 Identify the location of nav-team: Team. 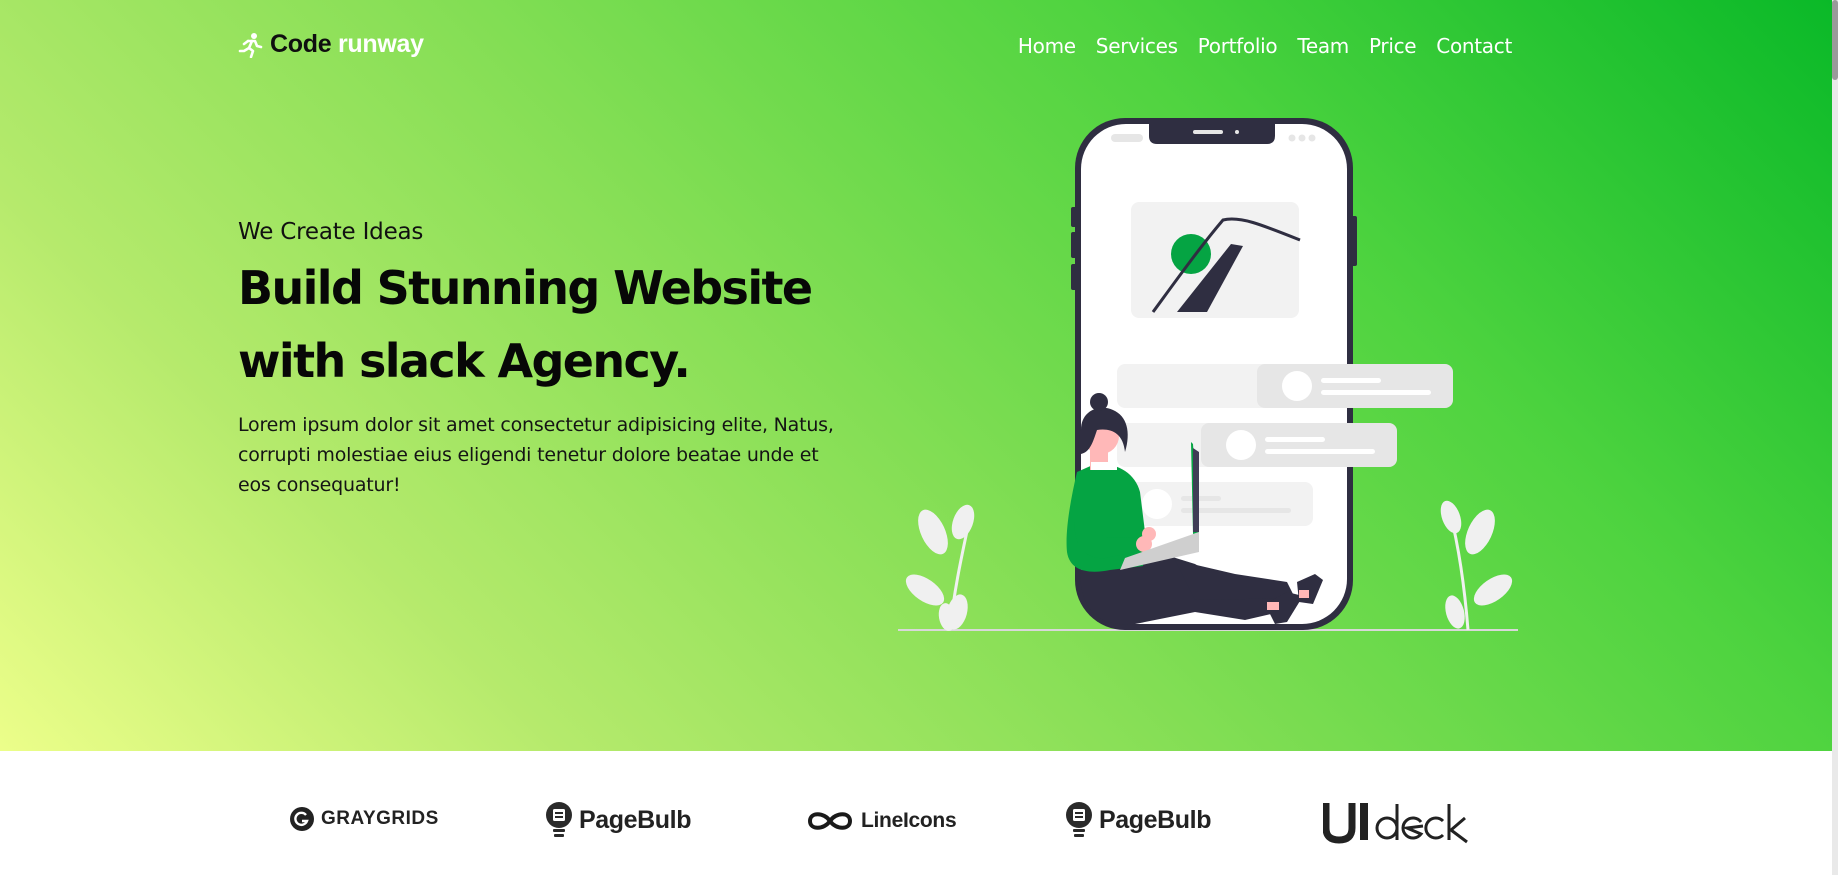
(1323, 46).